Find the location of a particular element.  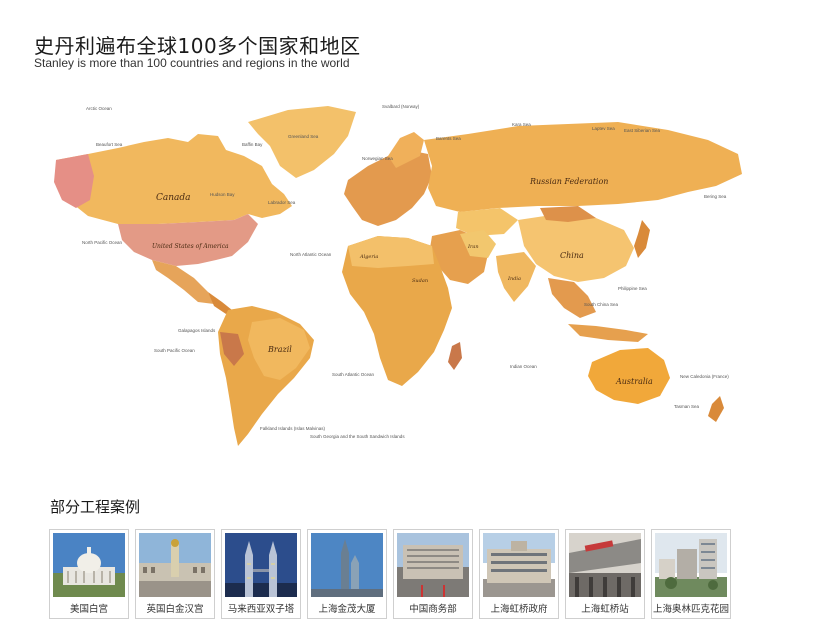

label-iran: Iran is located at coordinates (473, 247).